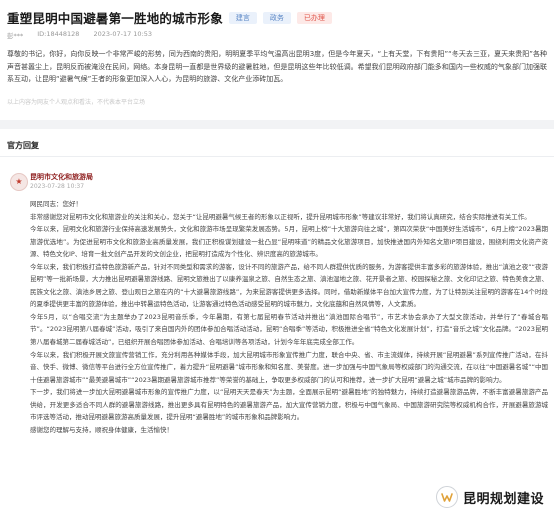 Image resolution: width=554 pixels, height=515 pixels. I want to click on official-reply-heading: 官方回复, so click(23, 145).